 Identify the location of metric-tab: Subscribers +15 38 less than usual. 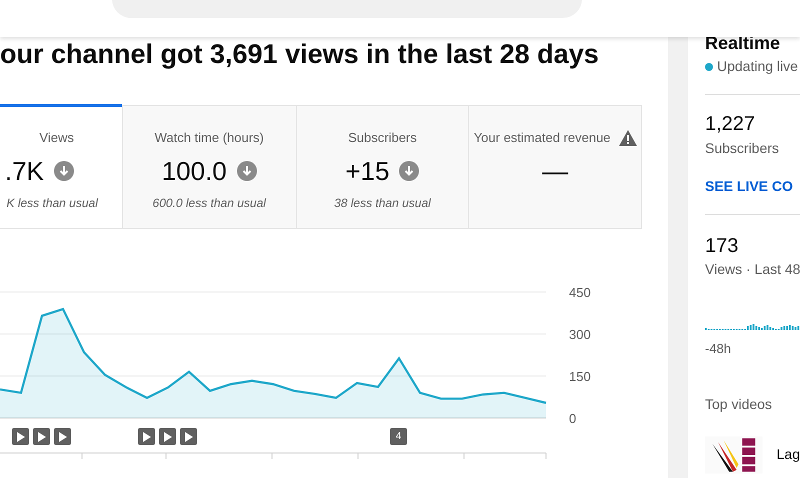
(382, 167).